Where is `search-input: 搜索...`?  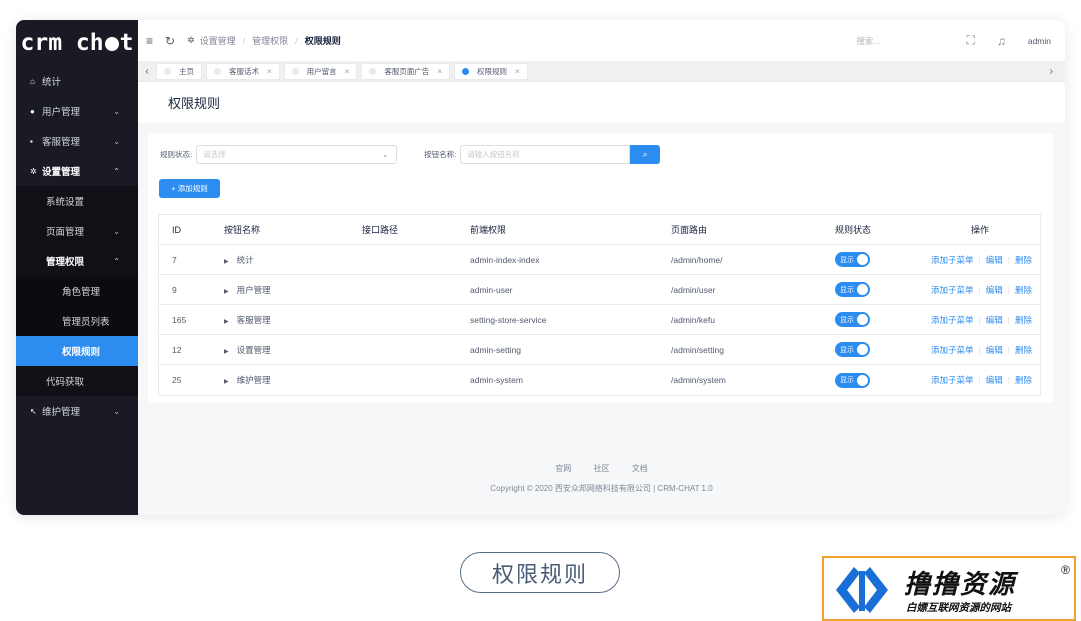 search-input: 搜索... is located at coordinates (868, 41).